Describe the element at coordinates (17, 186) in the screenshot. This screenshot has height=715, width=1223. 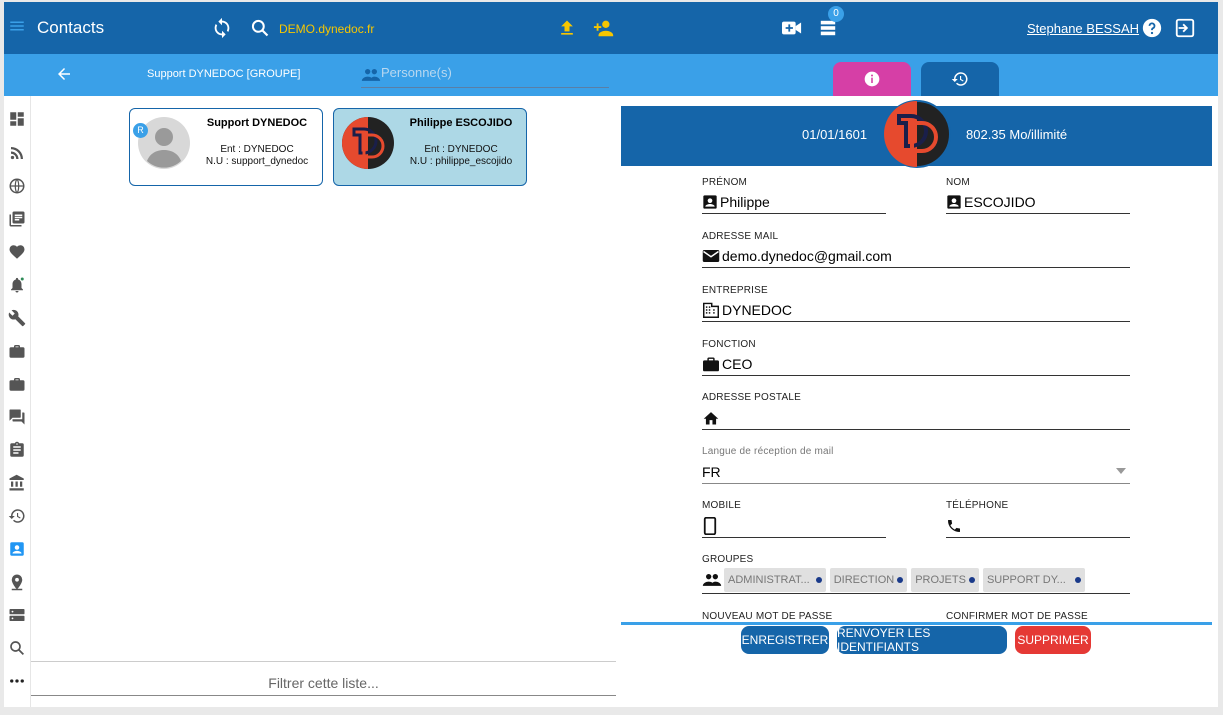
I see `globe-icon` at that location.